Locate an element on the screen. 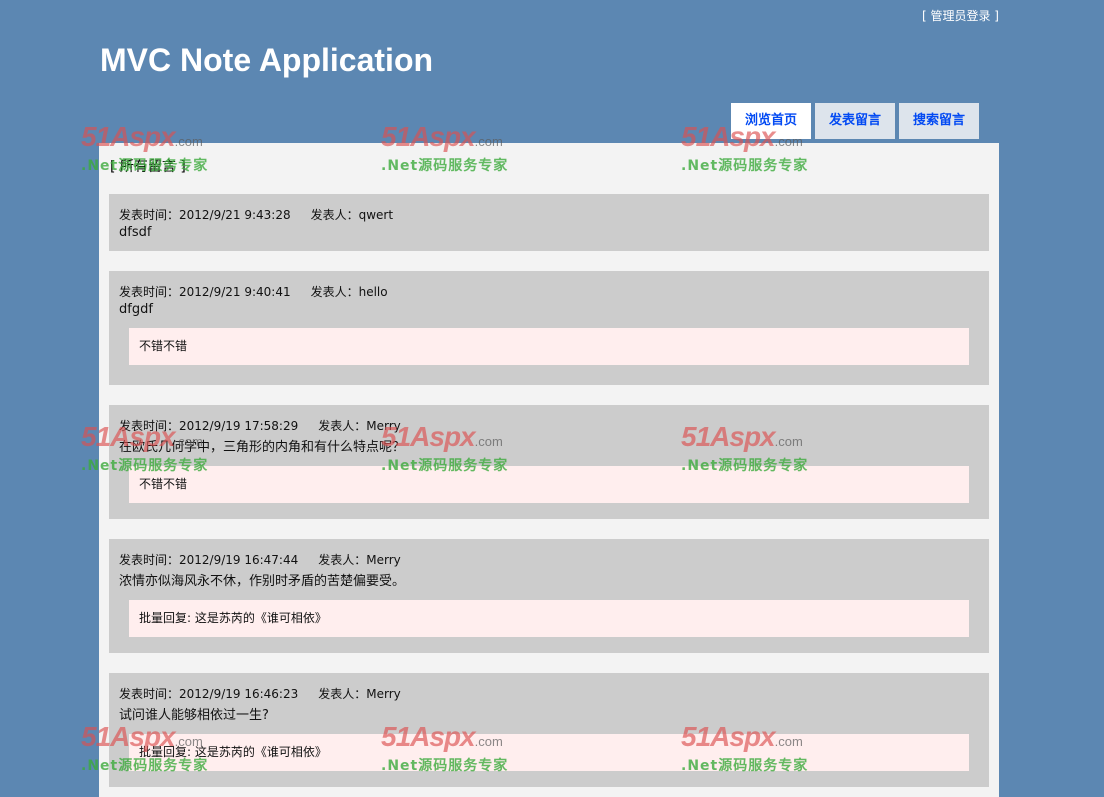  note-content: dfgdf is located at coordinates (136, 309).